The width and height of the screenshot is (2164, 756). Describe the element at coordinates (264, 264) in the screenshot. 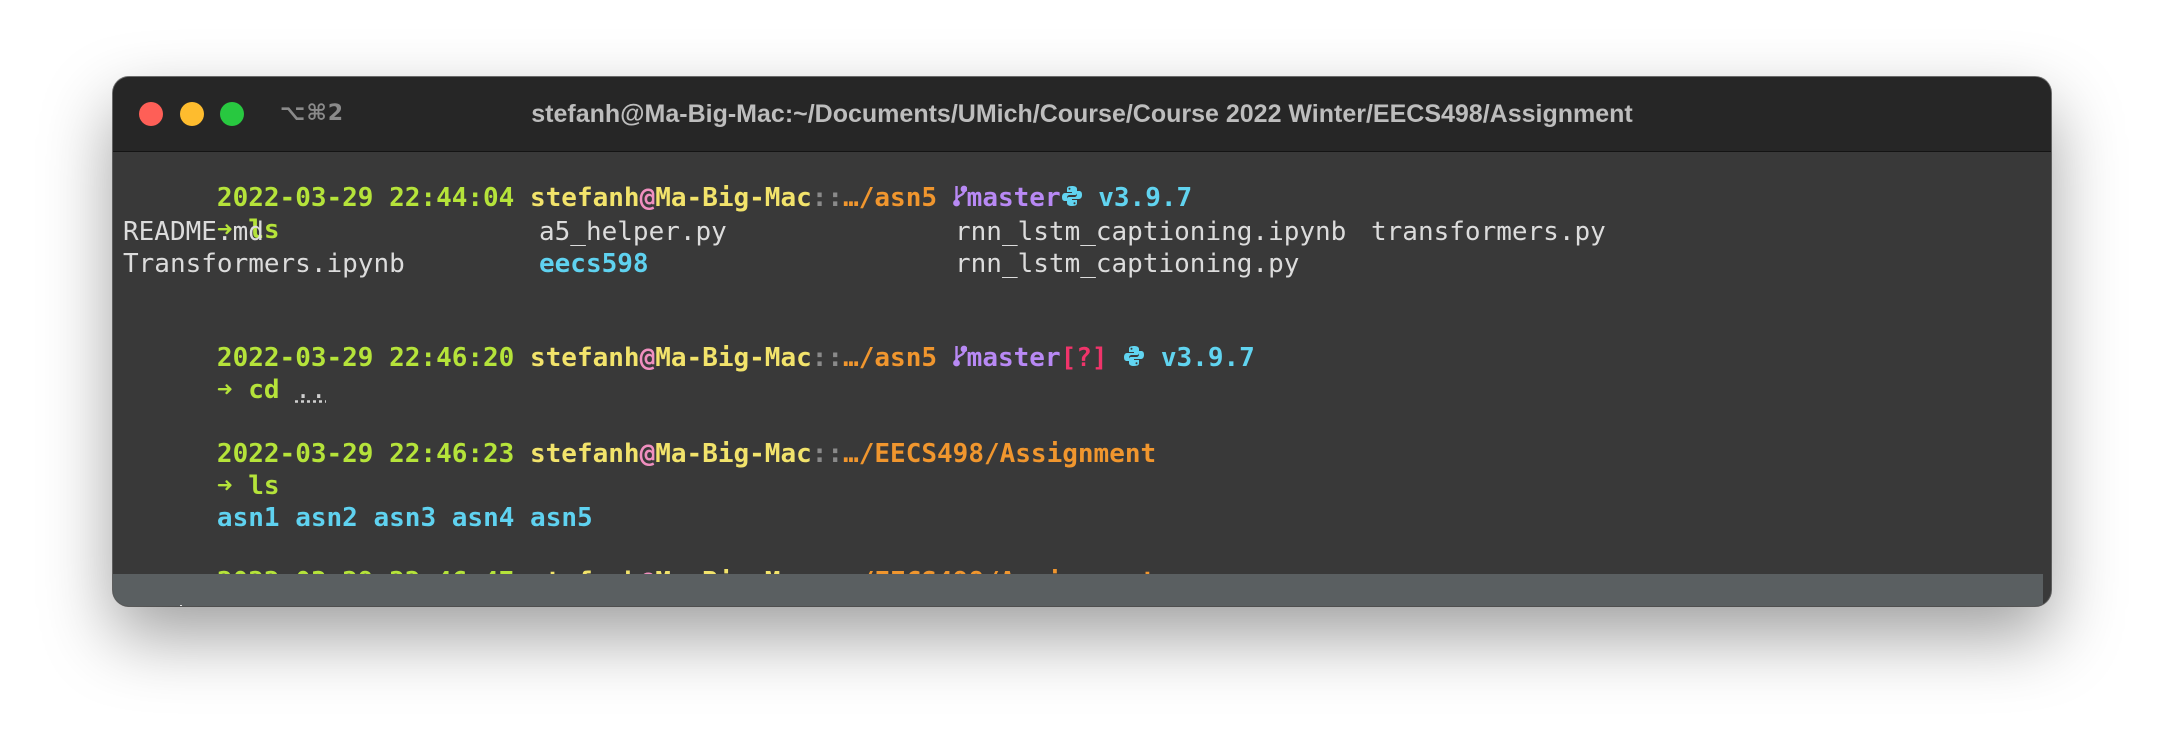

I see `file-entry: Transformers.ipynb` at that location.